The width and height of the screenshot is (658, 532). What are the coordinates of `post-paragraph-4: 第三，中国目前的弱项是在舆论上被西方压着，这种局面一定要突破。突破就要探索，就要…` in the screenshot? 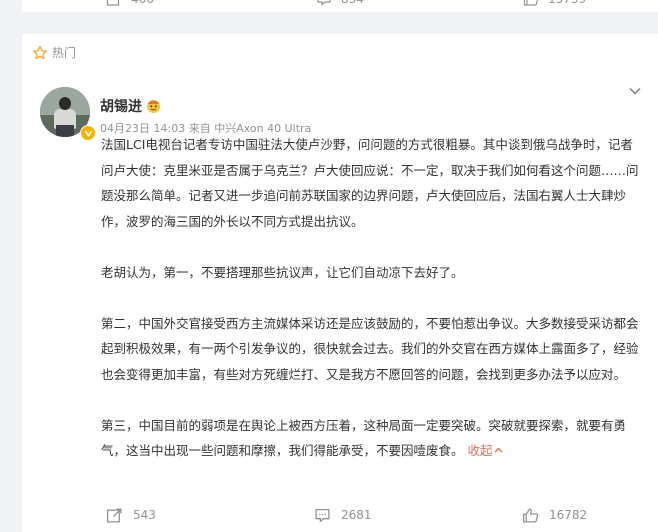 It's located at (371, 439).